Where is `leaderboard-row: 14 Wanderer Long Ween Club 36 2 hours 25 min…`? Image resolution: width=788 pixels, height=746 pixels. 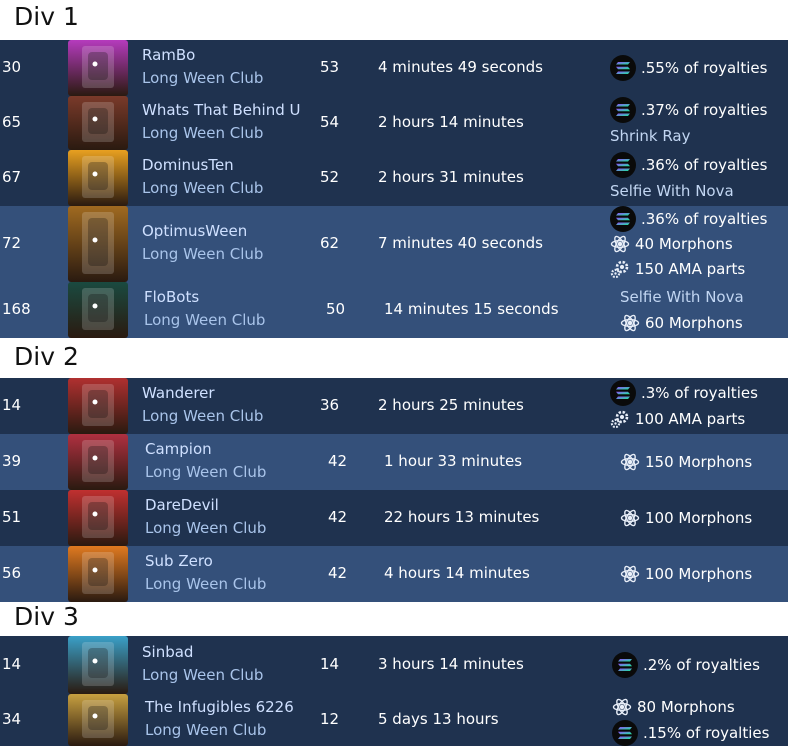
leaderboard-row: 14 Wanderer Long Ween Club 36 2 hours 25 min… is located at coordinates (394, 406).